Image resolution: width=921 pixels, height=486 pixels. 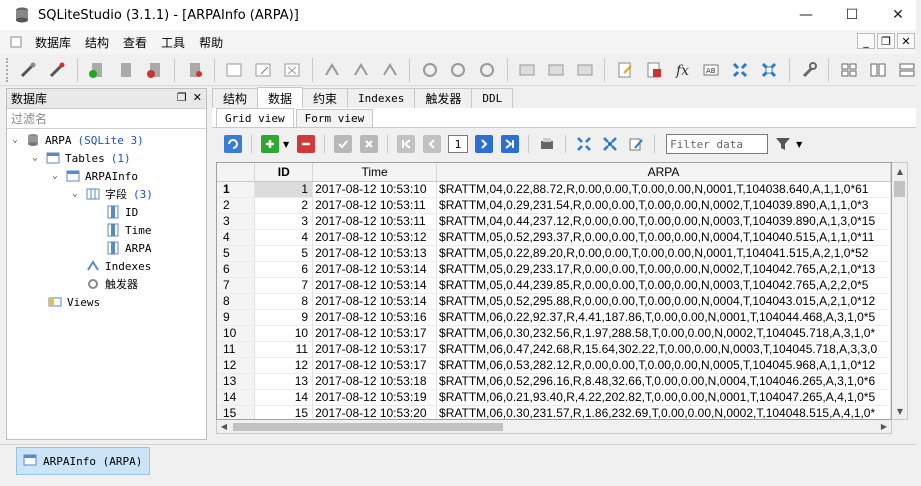 I want to click on cell-id: 5, so click(x=284, y=253).